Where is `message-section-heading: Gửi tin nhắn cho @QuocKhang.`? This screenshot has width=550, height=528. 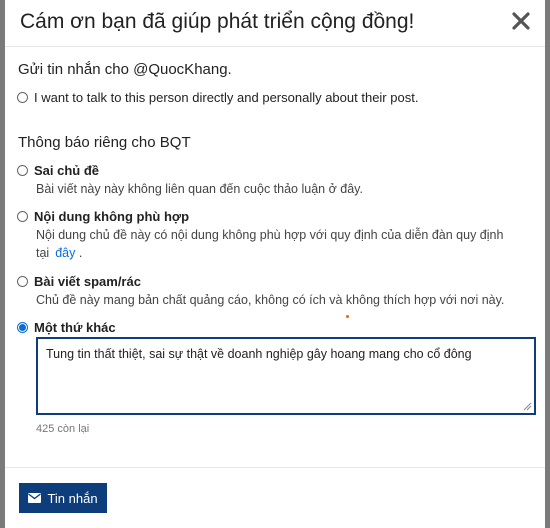
message-section-heading: Gửi tin nhắn cho @QuocKhang. is located at coordinates (125, 69).